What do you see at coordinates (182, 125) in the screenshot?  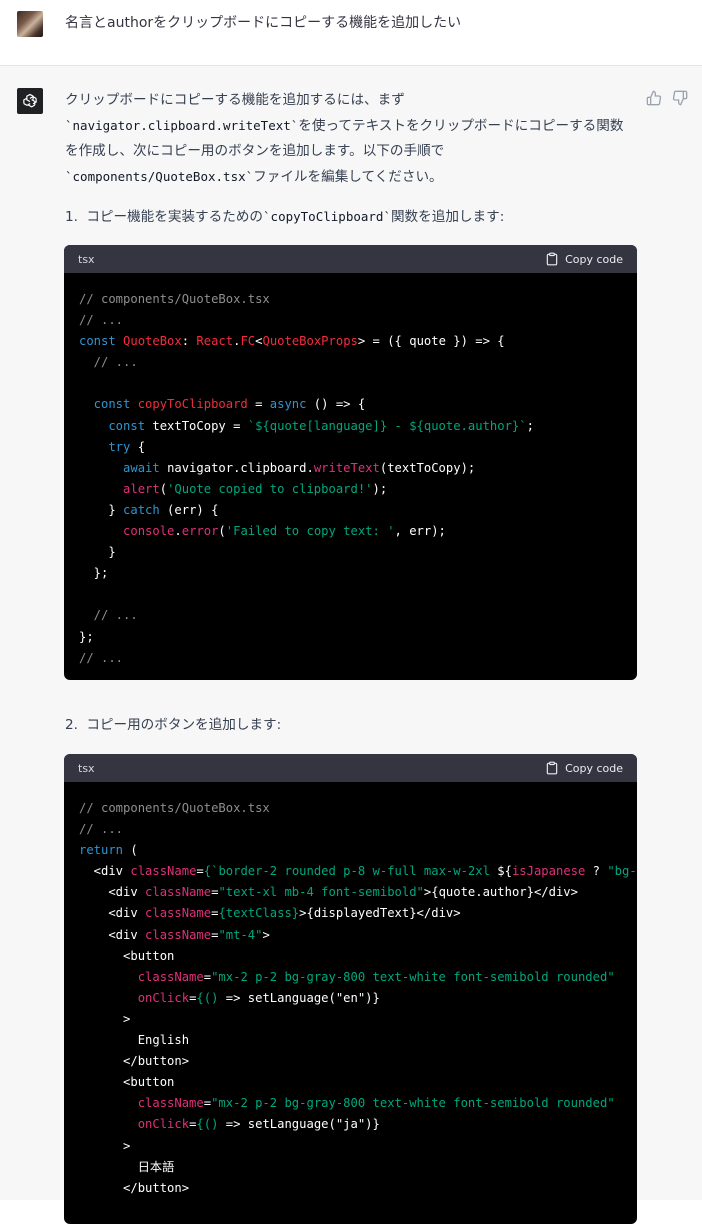 I see `intro-inline-code-writetext: `navigator.clipboard.writeText`` at bounding box center [182, 125].